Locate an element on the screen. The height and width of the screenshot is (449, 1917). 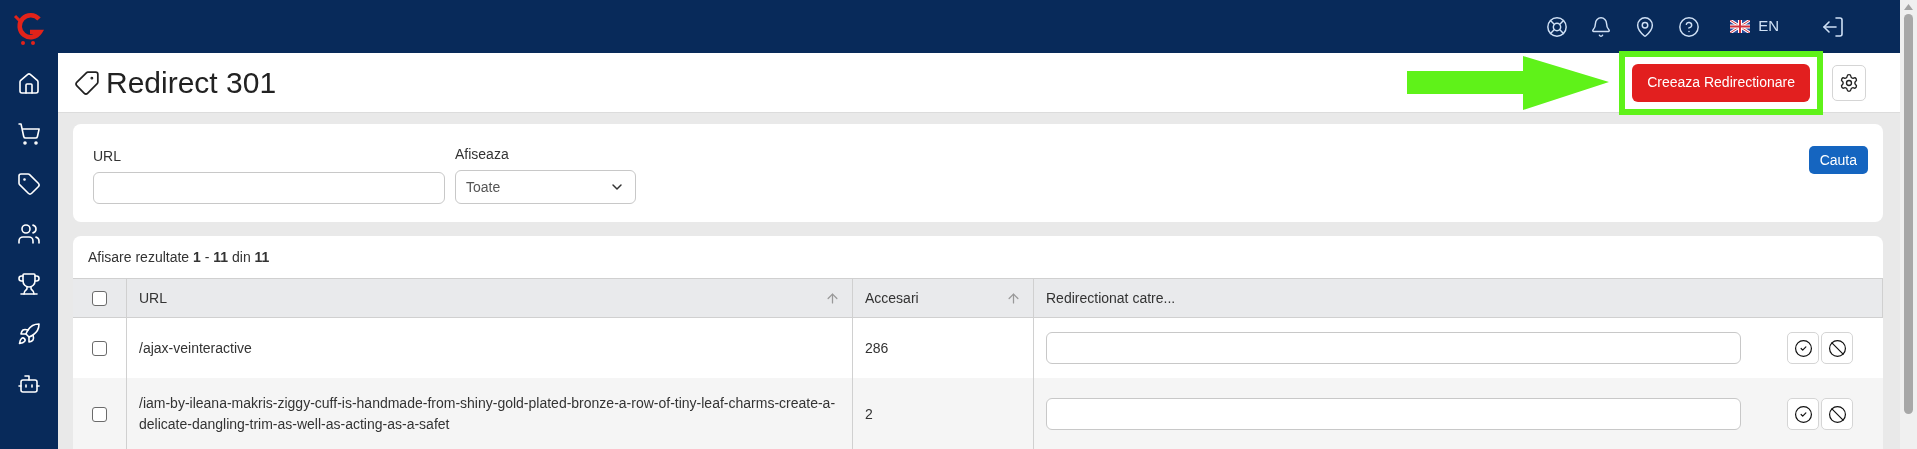
column-header: Accesari is located at coordinates (892, 298).